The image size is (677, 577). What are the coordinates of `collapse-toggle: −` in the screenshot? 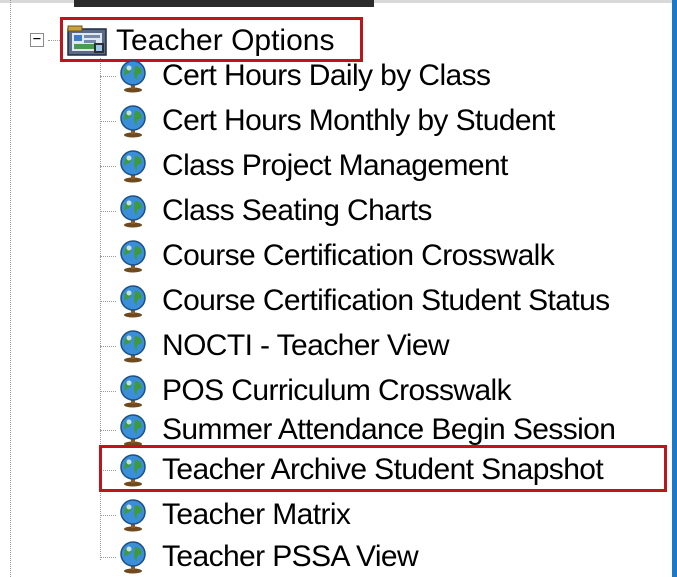 It's located at (37, 39).